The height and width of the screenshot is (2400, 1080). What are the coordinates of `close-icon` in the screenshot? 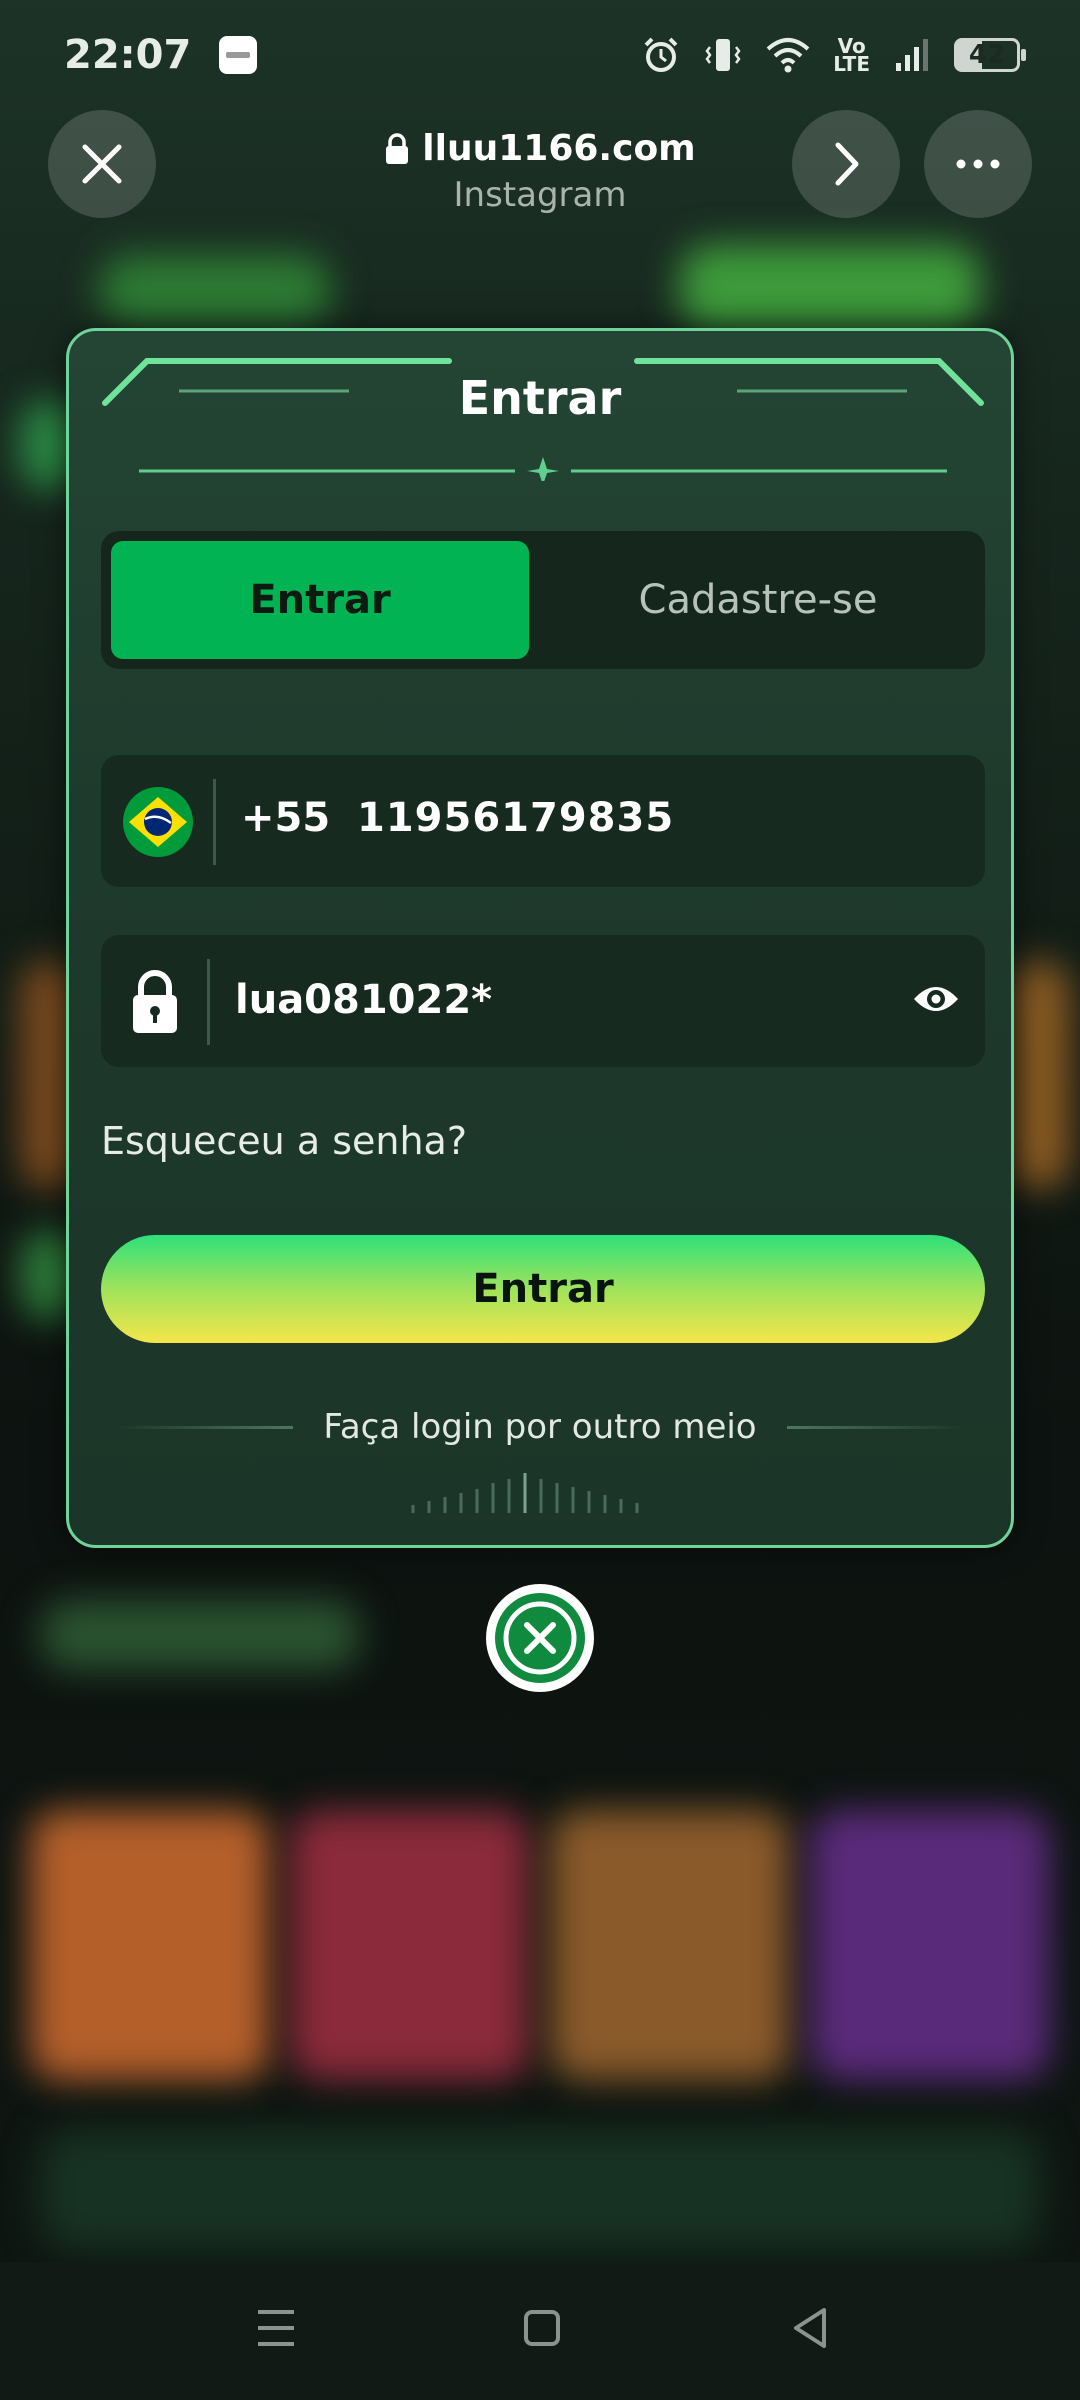 It's located at (102, 164).